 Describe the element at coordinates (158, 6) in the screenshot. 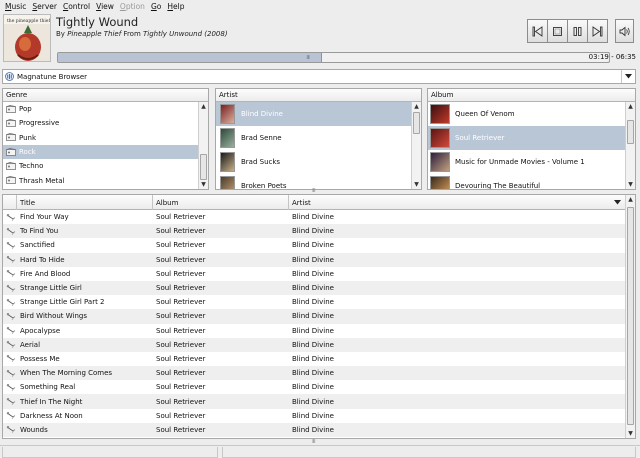

I see `menu-go: Go` at that location.